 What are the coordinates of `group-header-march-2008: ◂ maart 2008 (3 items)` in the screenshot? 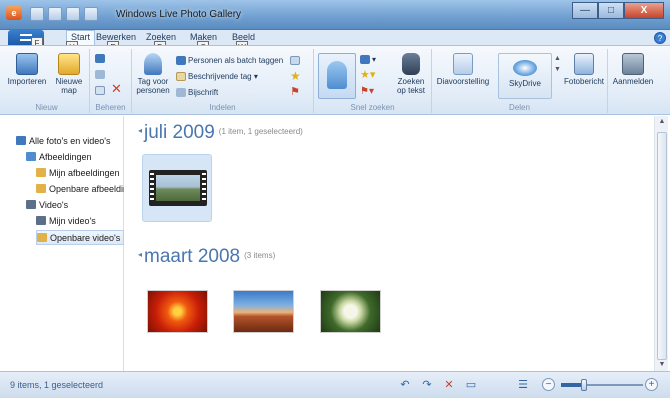 It's located at (206, 257).